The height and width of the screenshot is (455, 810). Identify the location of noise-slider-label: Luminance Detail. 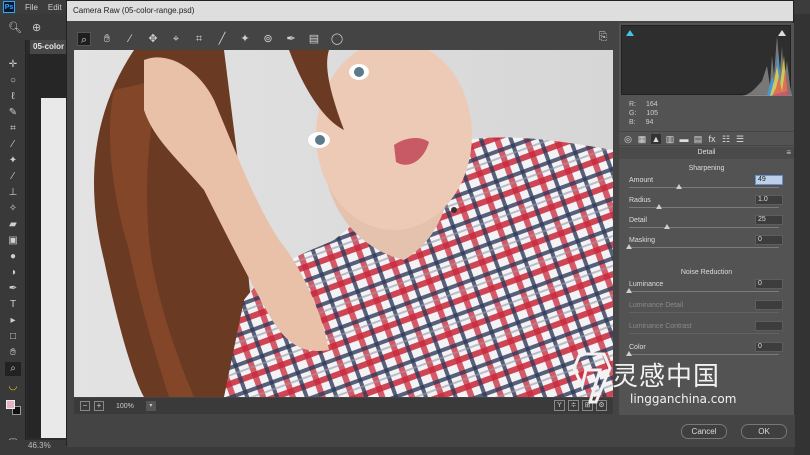
(656, 305).